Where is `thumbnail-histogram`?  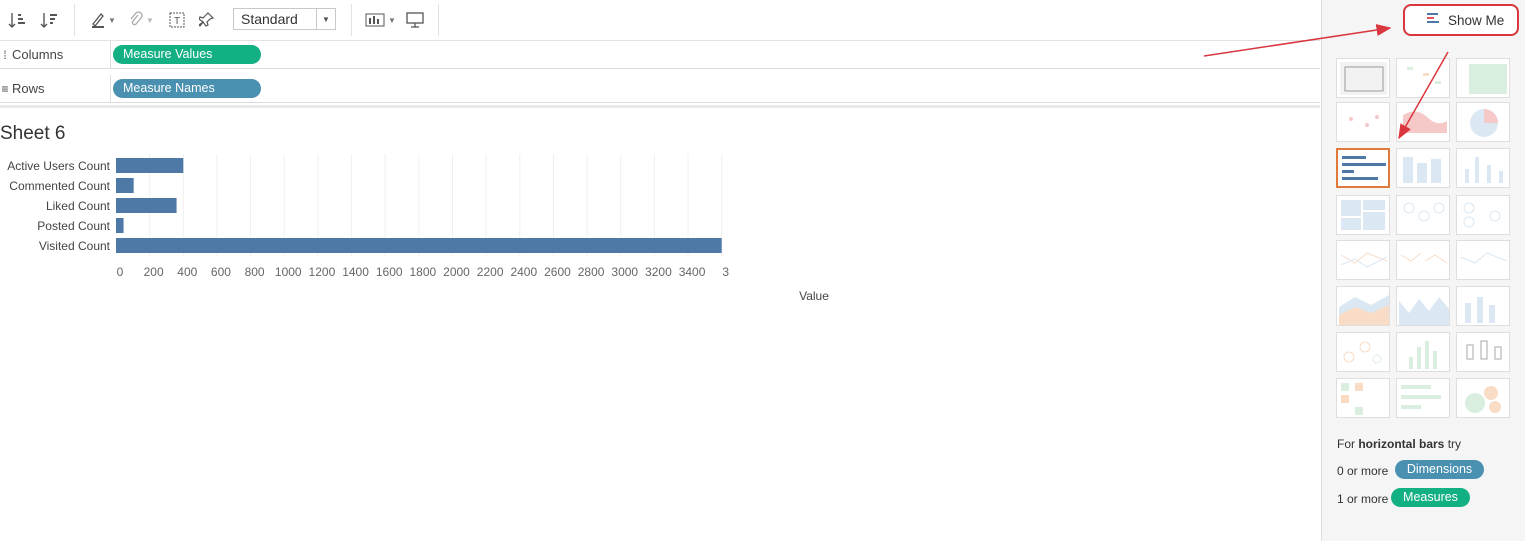
thumbnail-histogram is located at coordinates (1423, 352).